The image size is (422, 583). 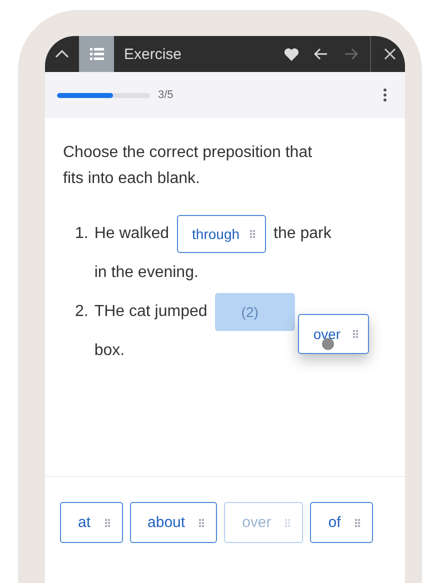 I want to click on more-menu-icon, so click(x=385, y=95).